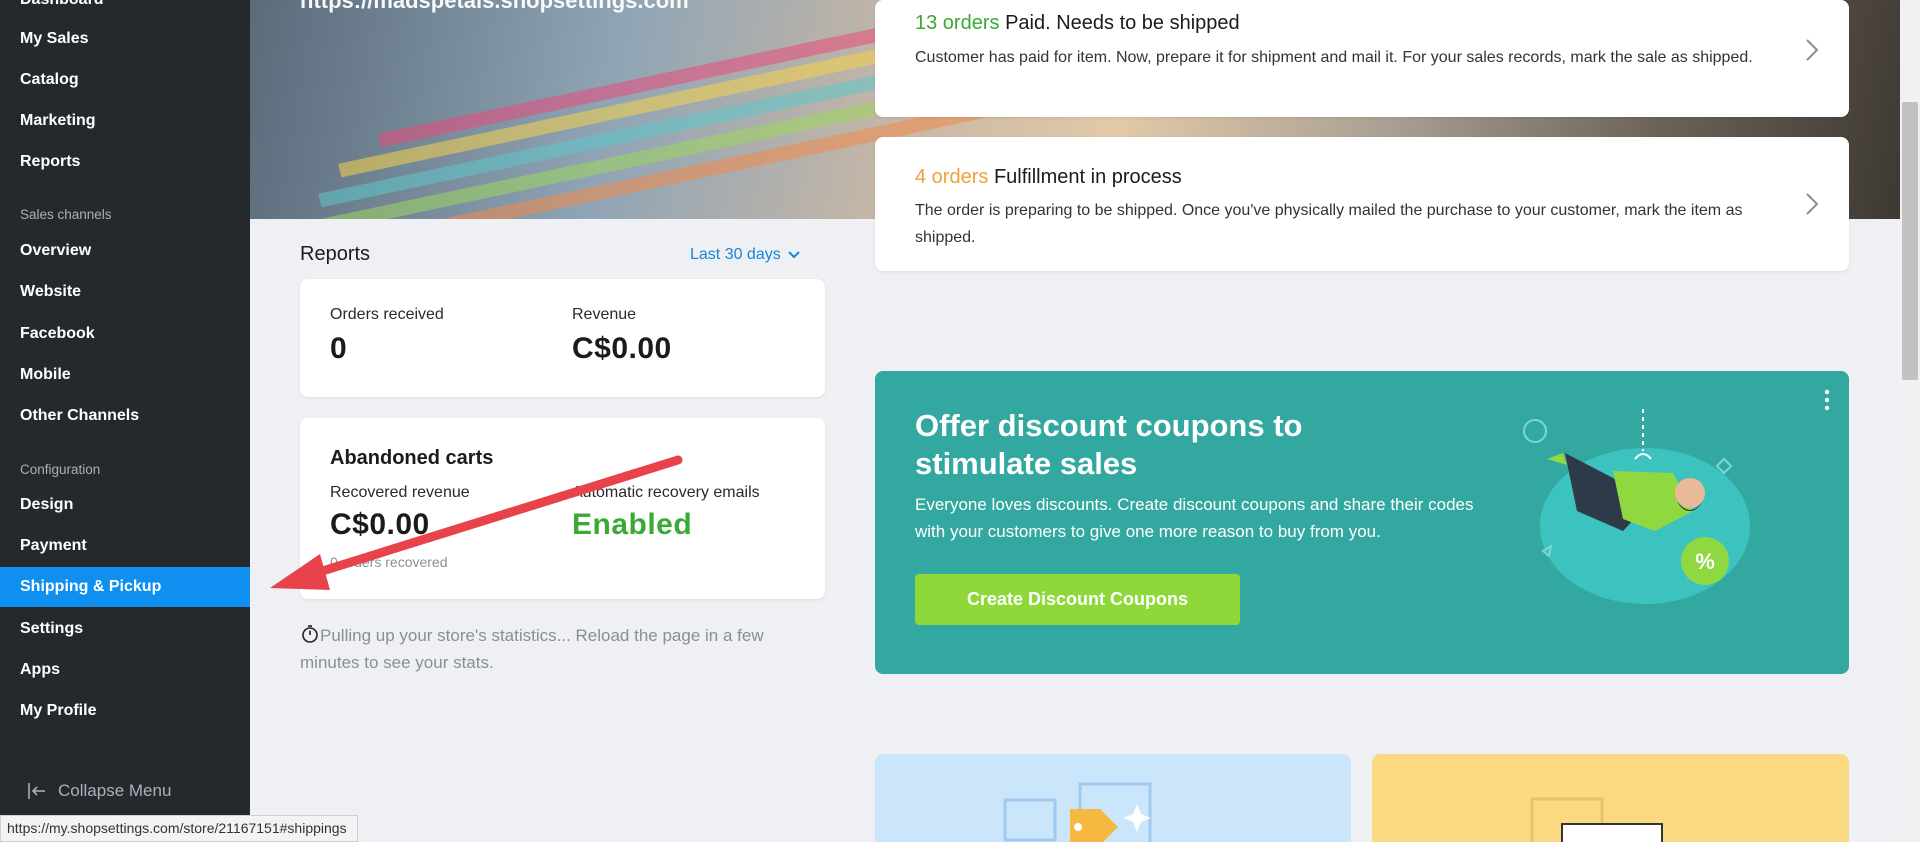  What do you see at coordinates (125, 10) in the screenshot?
I see `sidebar-item-dashboard: Dashboard` at bounding box center [125, 10].